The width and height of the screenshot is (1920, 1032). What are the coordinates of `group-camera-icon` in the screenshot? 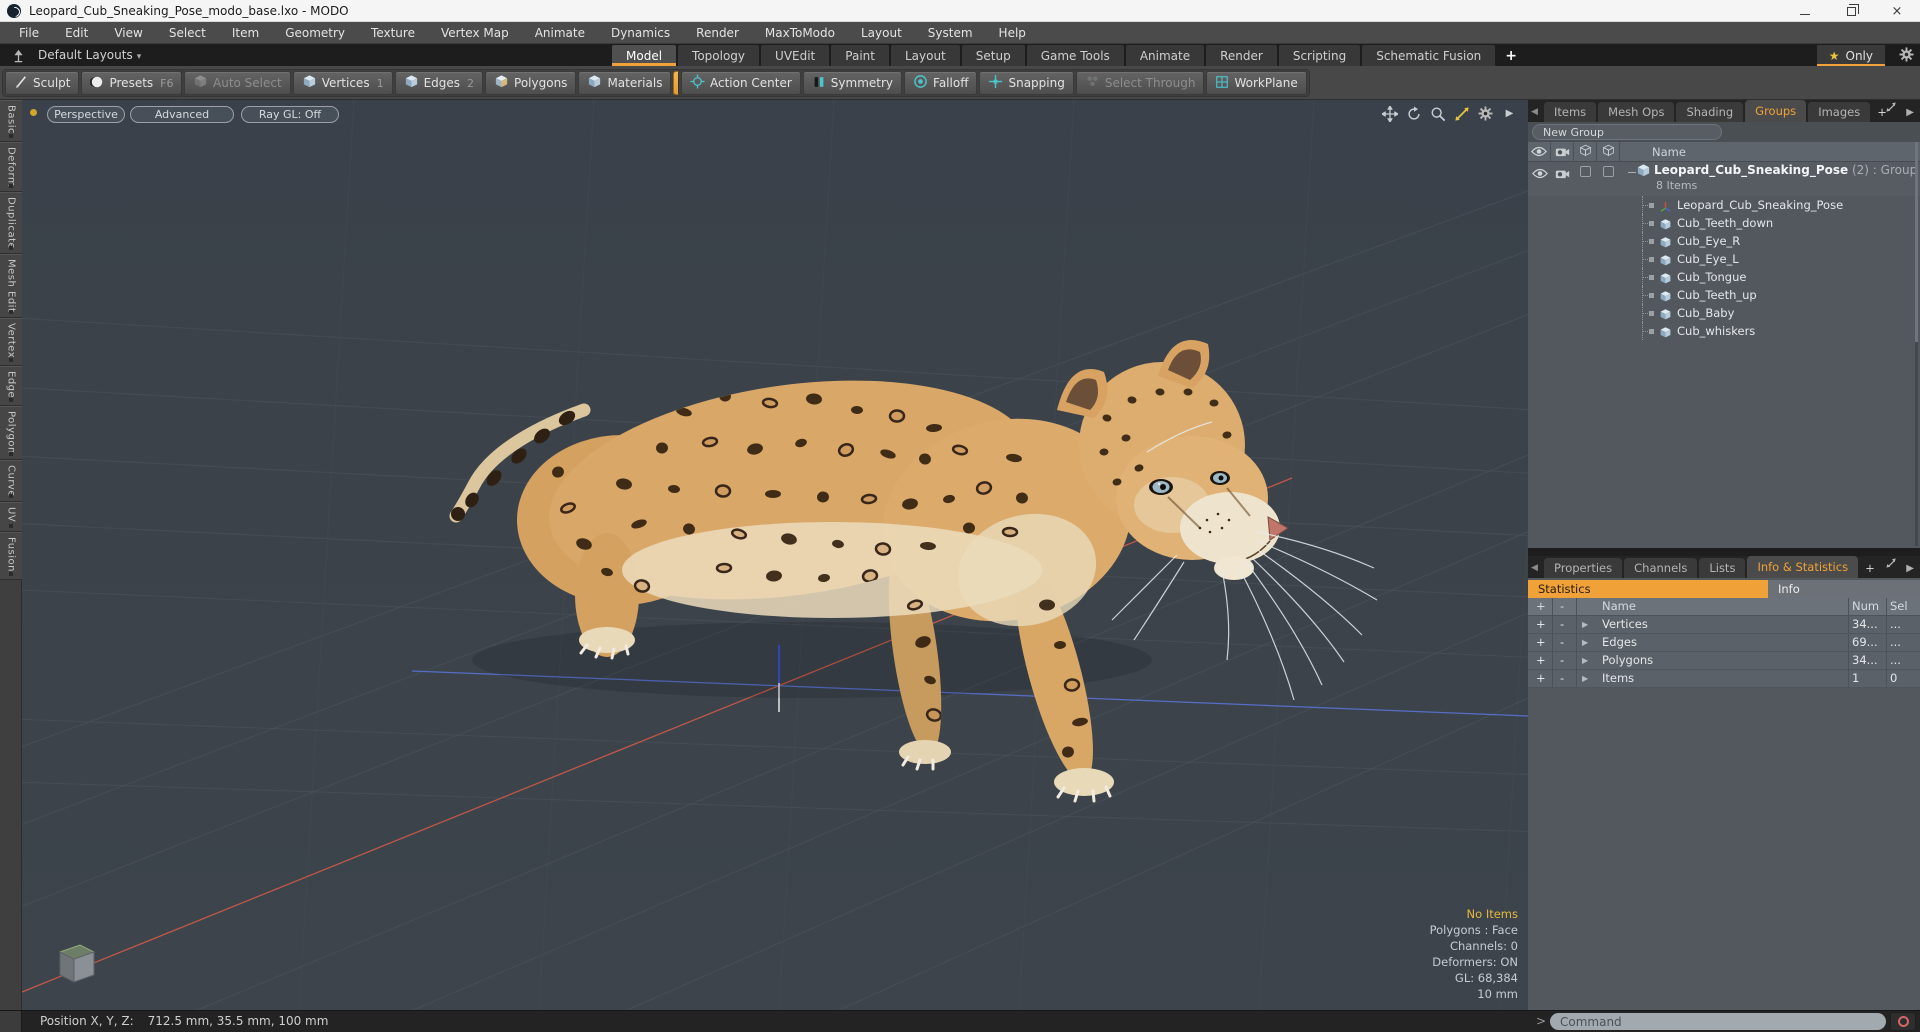 It's located at (1562, 173).